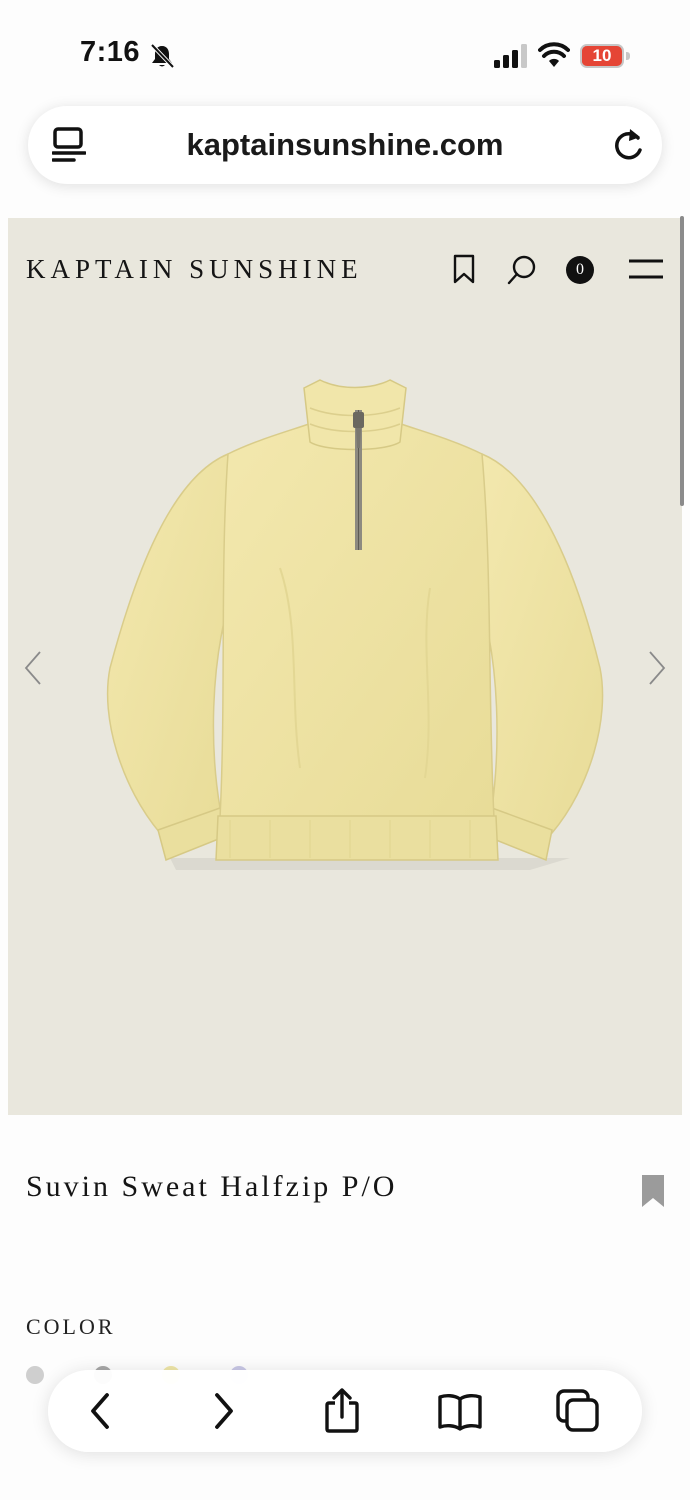 Image resolution: width=690 pixels, height=1500 pixels. I want to click on back-icon, so click(100, 1411).